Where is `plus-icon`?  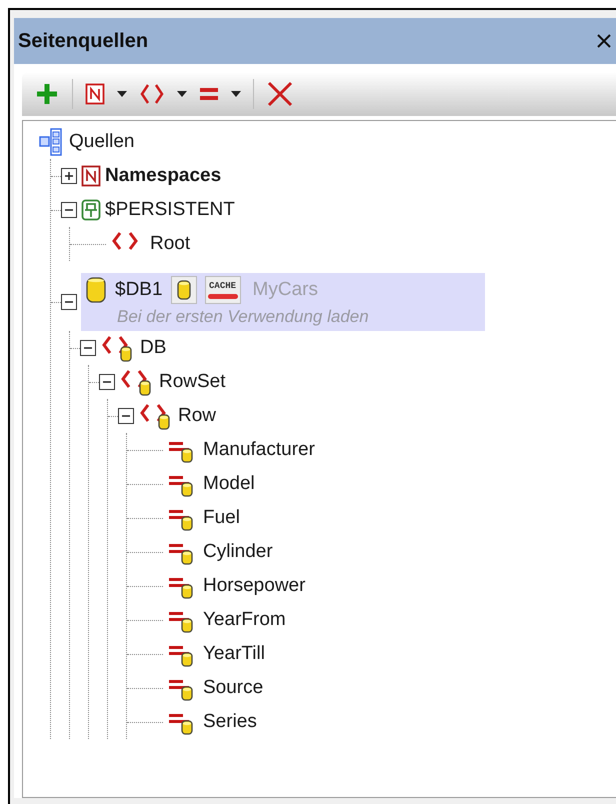 plus-icon is located at coordinates (69, 176).